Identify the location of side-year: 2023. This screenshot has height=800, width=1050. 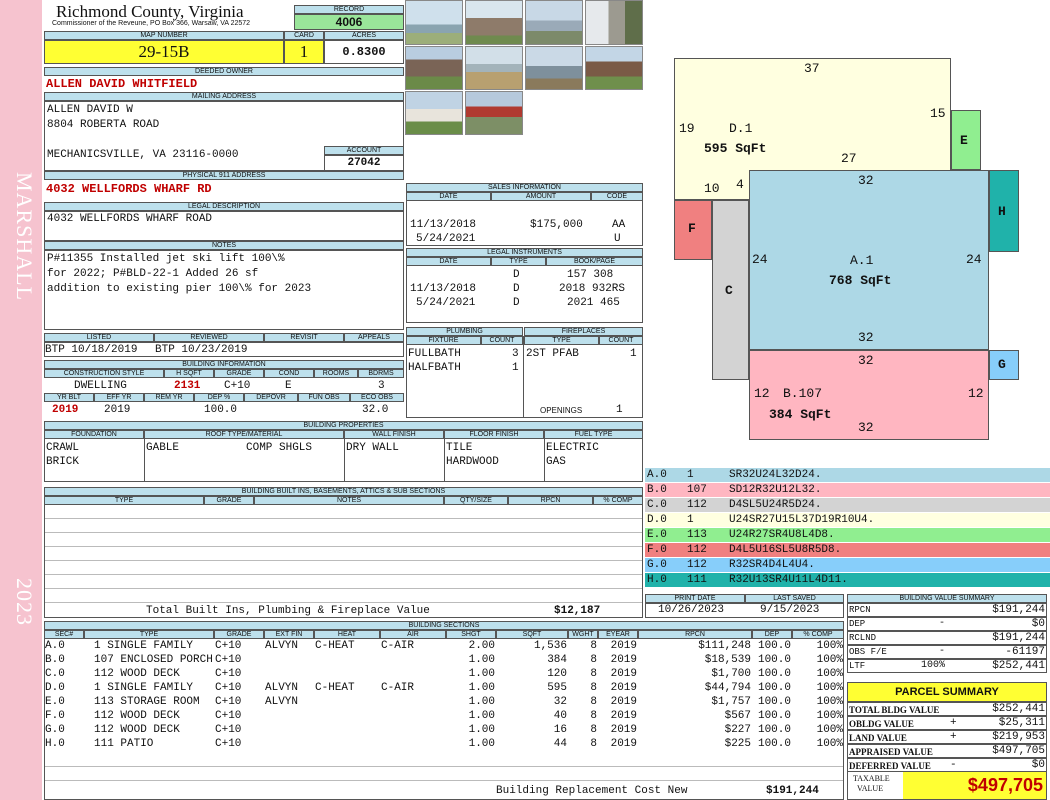
(24, 602).